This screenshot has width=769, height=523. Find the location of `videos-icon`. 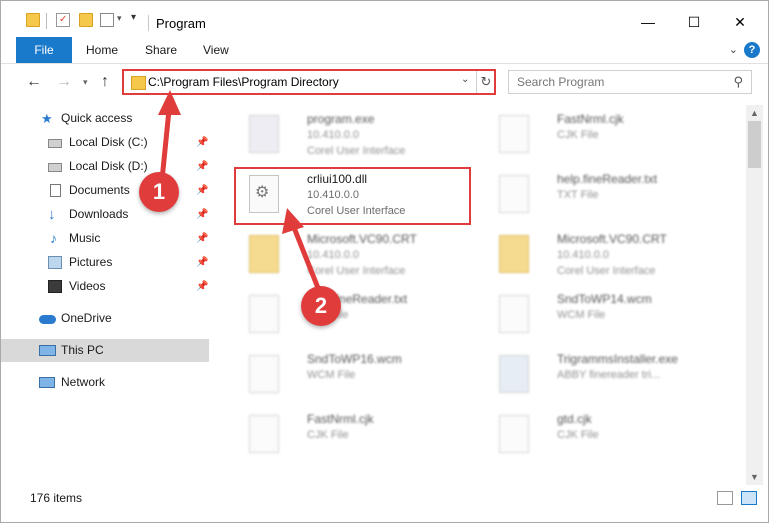

videos-icon is located at coordinates (55, 286).